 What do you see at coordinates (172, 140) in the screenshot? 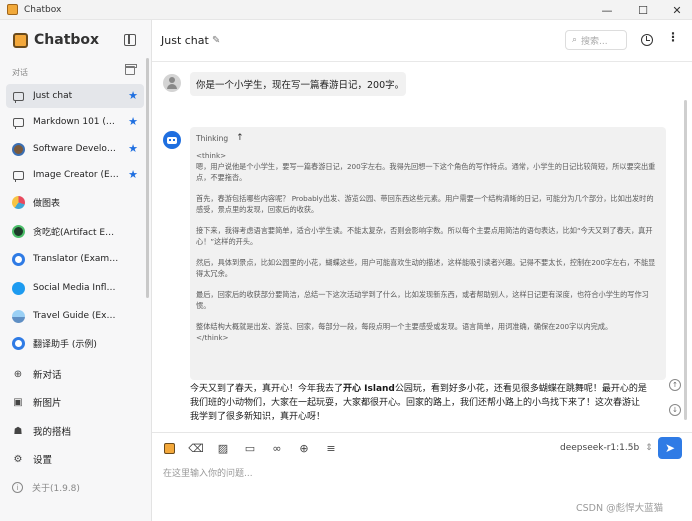
I see `assistant-avatar` at bounding box center [172, 140].